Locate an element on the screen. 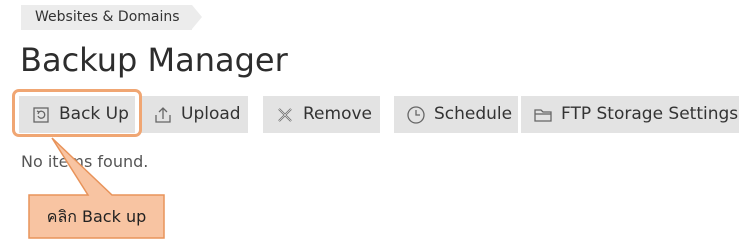 Image resolution: width=755 pixels, height=248 pixels. remove-icon is located at coordinates (285, 115).